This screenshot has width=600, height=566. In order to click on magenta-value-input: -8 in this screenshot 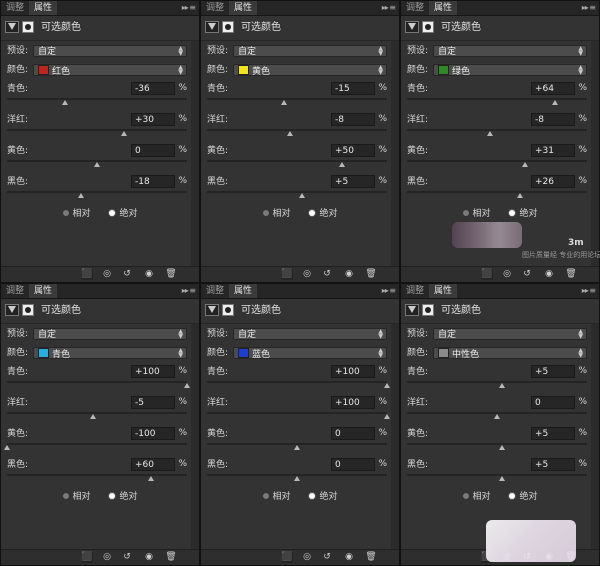, I will do `click(553, 119)`.